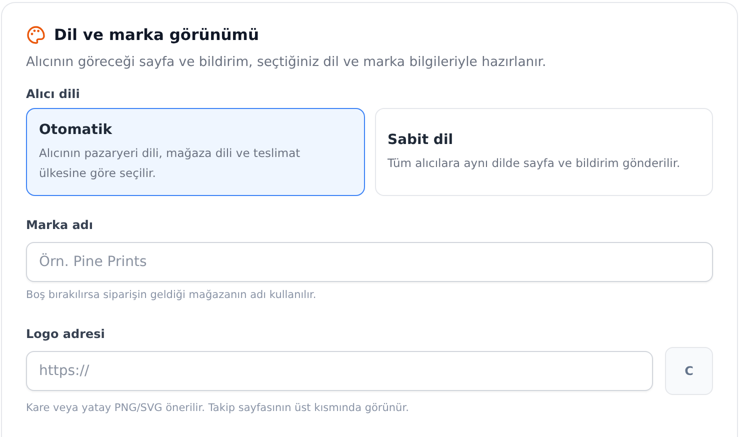 The height and width of the screenshot is (437, 740). What do you see at coordinates (172, 295) in the screenshot?
I see `help-text: Boş bırakılırsa siparişin geldiği mağazanın adı kullanılır.` at bounding box center [172, 295].